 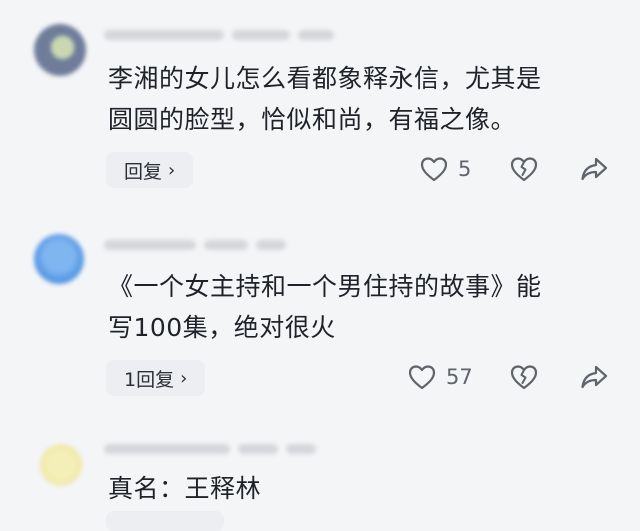 What do you see at coordinates (325, 286) in the screenshot?
I see `comment-text-line: 《一个女主持和一个男住持的故事》能` at bounding box center [325, 286].